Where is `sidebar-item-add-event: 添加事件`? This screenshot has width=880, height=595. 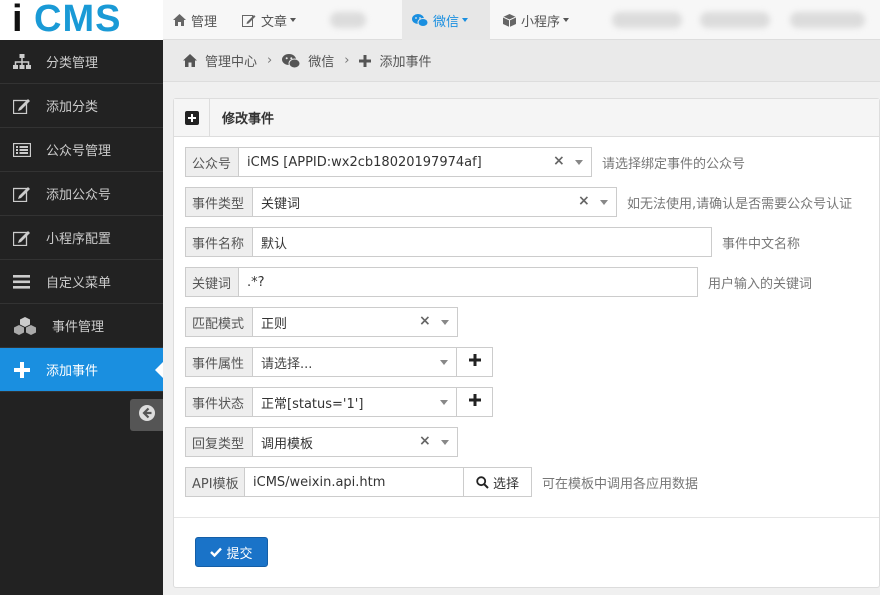 sidebar-item-add-event: 添加事件 is located at coordinates (81, 370).